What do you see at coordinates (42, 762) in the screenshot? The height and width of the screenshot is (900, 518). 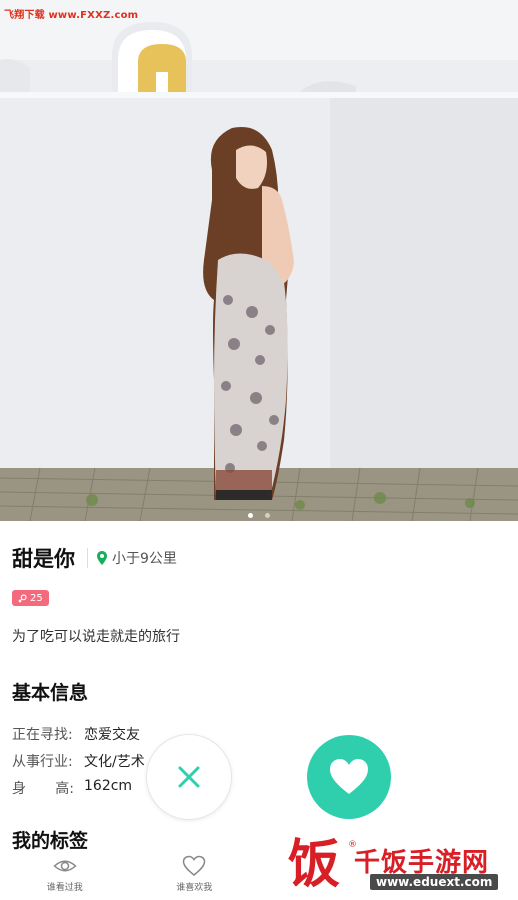 I see `info-label: 从事行业:` at bounding box center [42, 762].